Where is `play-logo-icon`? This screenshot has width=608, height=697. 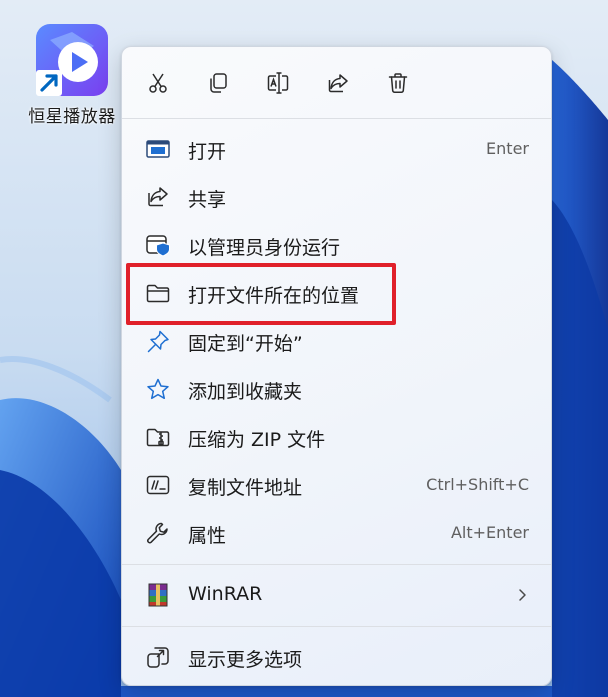 play-logo-icon is located at coordinates (72, 60).